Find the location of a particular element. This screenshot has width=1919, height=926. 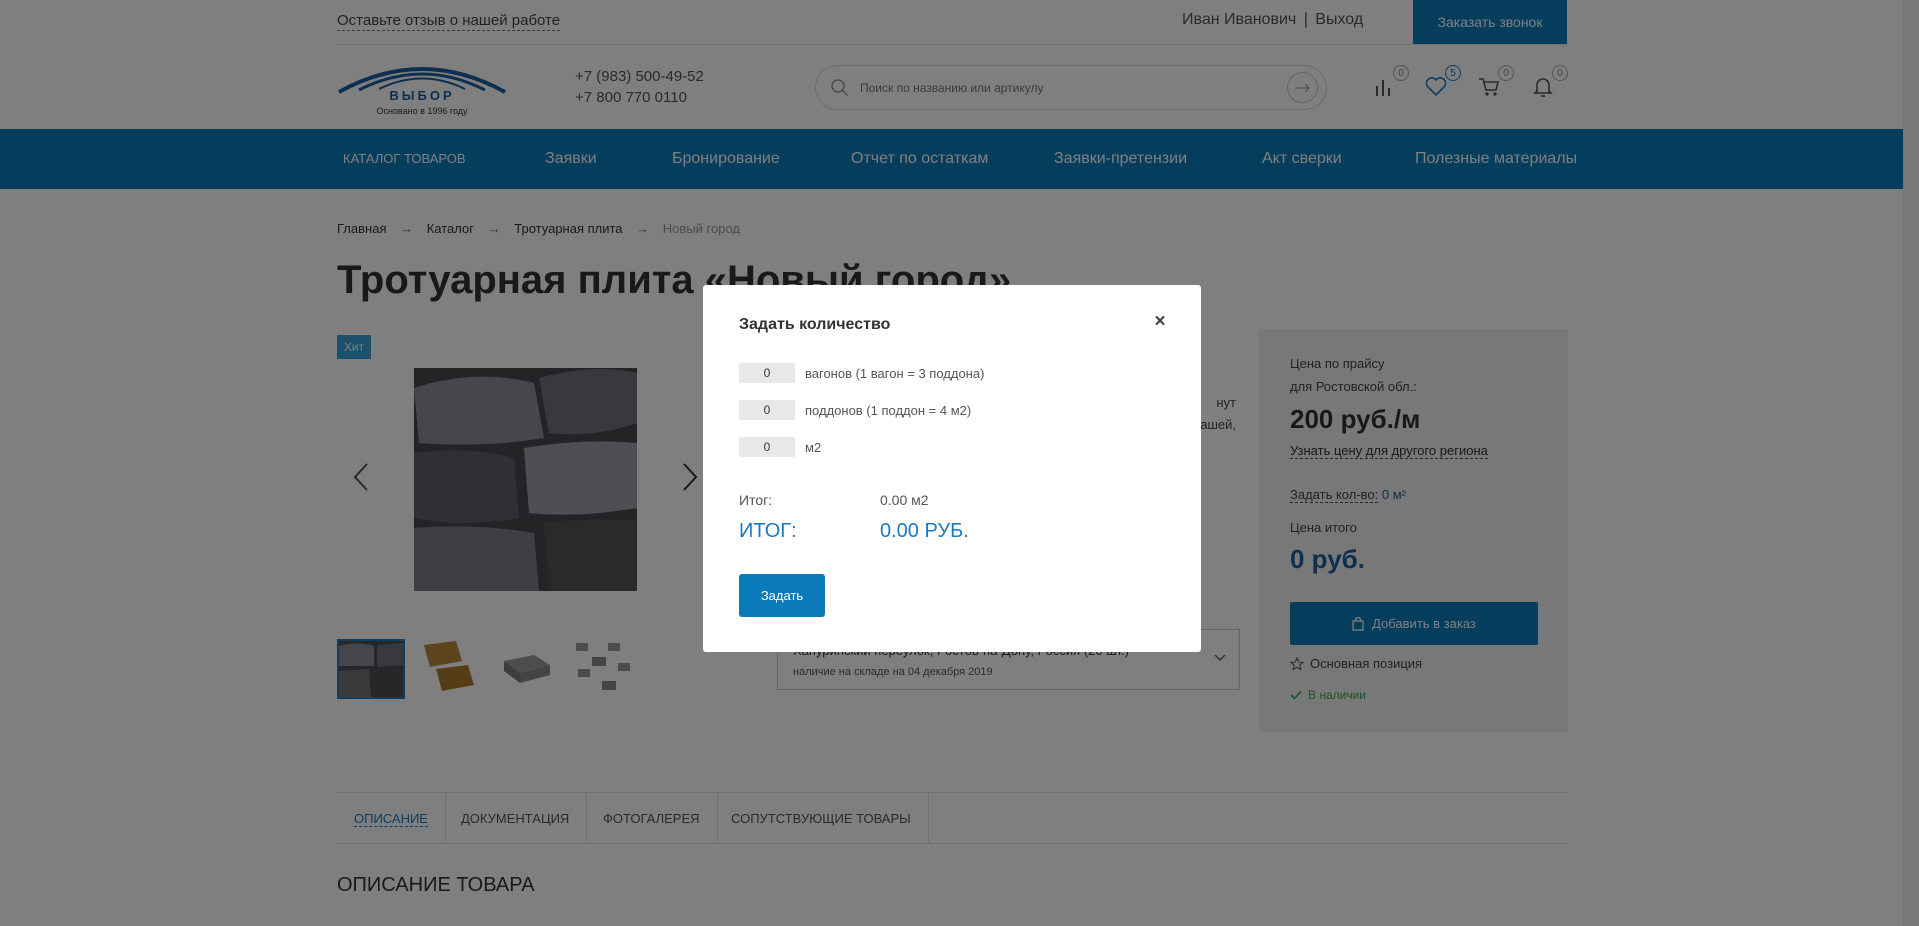

pallets-input is located at coordinates (767, 410).